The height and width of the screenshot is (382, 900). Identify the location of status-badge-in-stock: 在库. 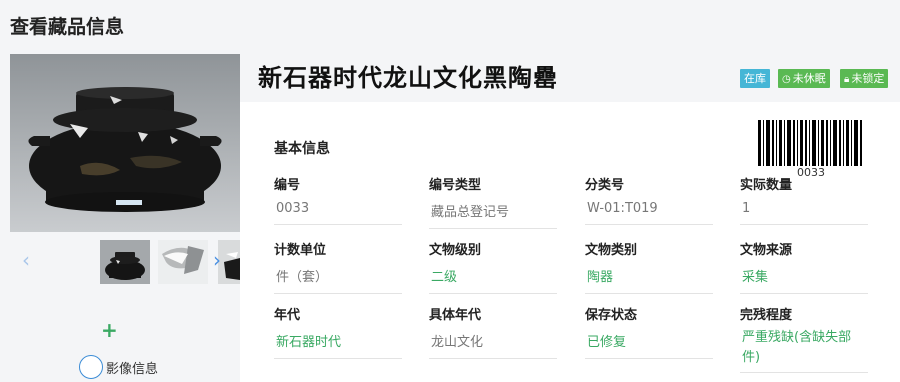
(755, 78).